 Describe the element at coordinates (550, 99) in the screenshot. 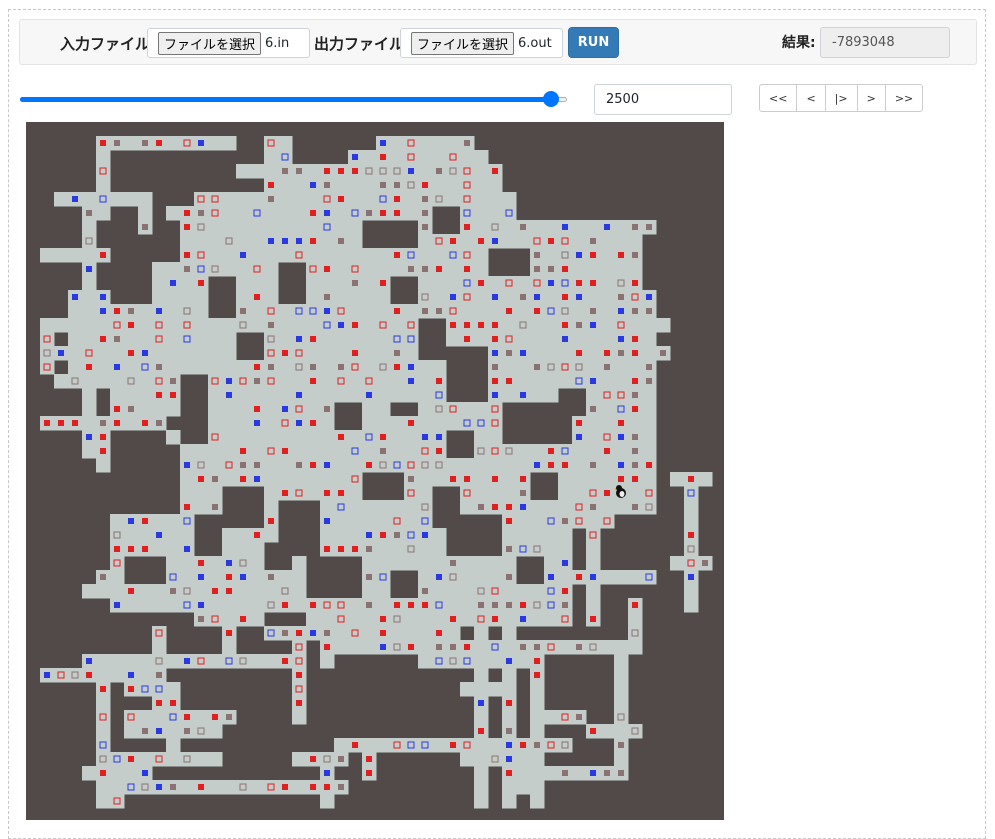

I see `slider-thumb` at that location.